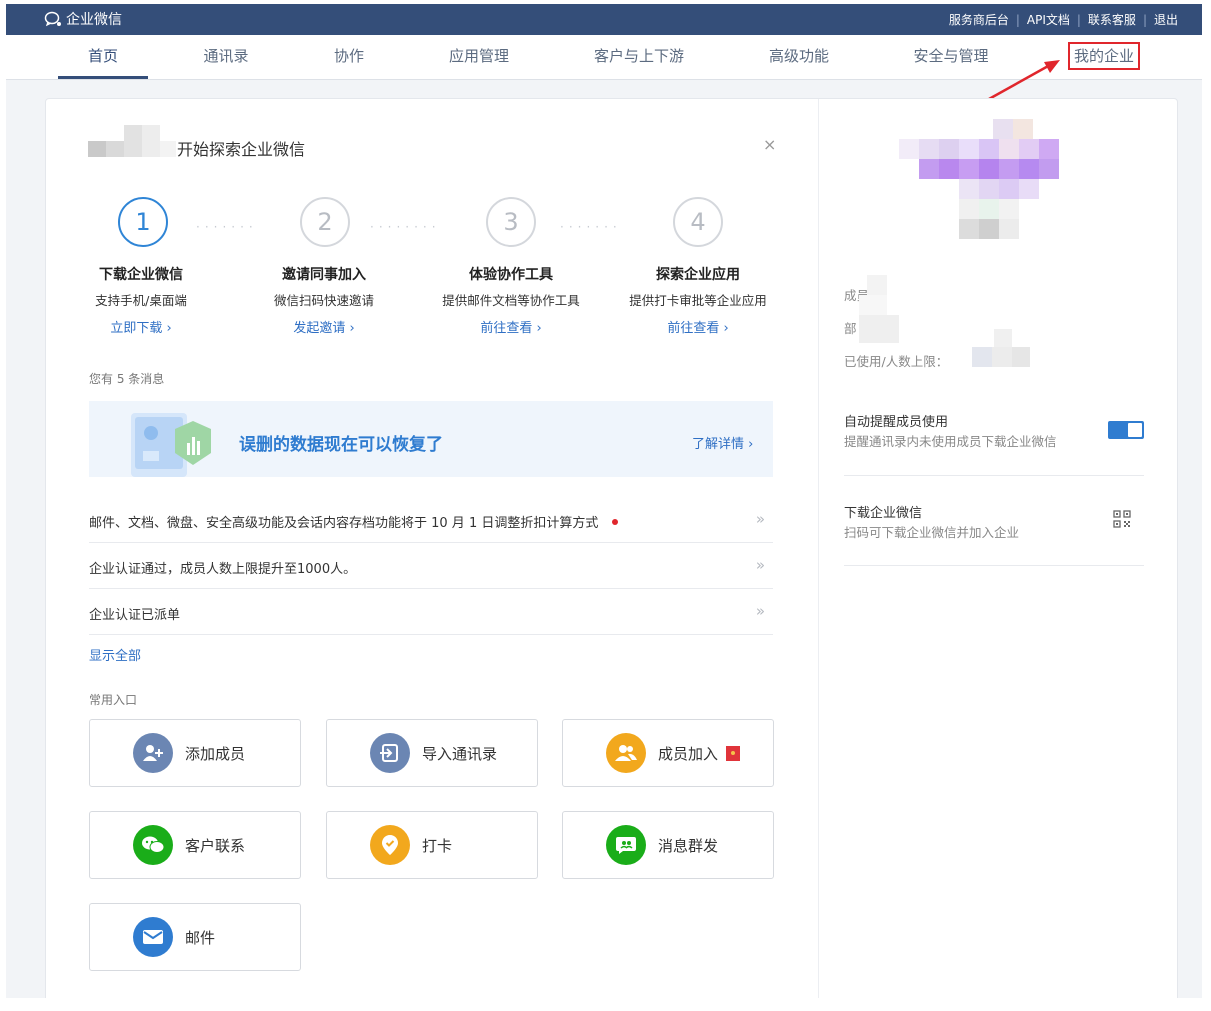 Image resolution: width=1211 pixels, height=1011 pixels. I want to click on guide-title: 开始探索企业微信, so click(241, 149).